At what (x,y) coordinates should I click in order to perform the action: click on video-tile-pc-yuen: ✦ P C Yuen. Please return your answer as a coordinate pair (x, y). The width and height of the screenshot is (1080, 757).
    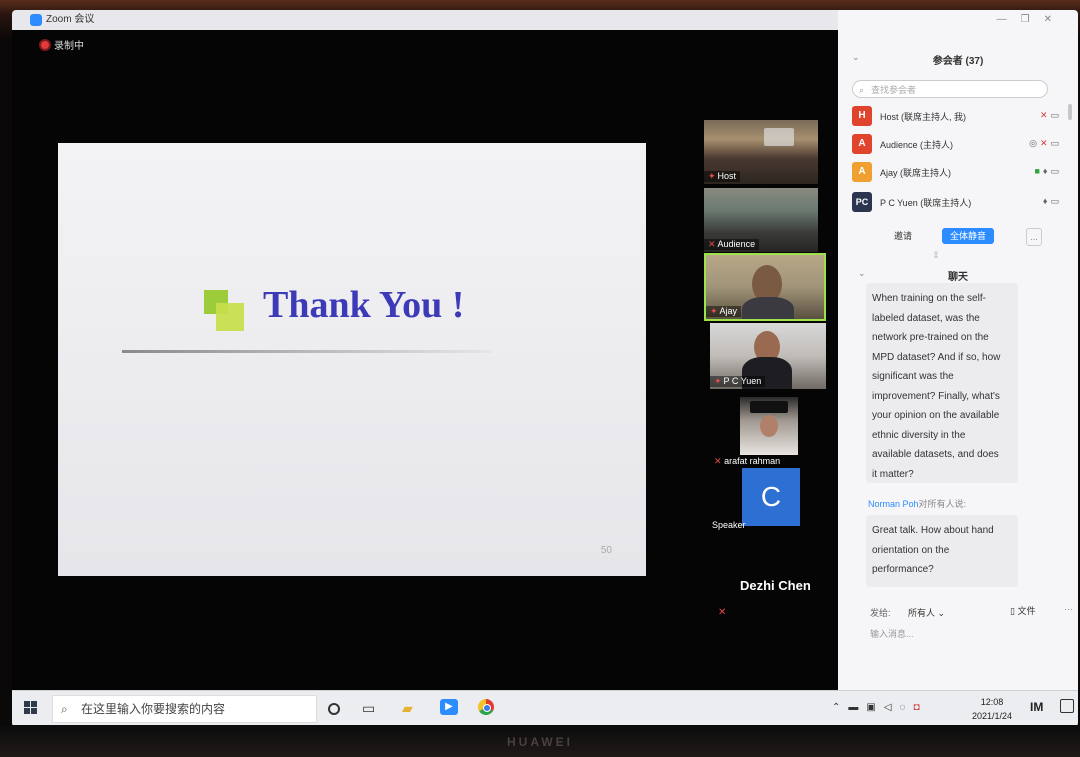
    Looking at the image, I should click on (768, 356).